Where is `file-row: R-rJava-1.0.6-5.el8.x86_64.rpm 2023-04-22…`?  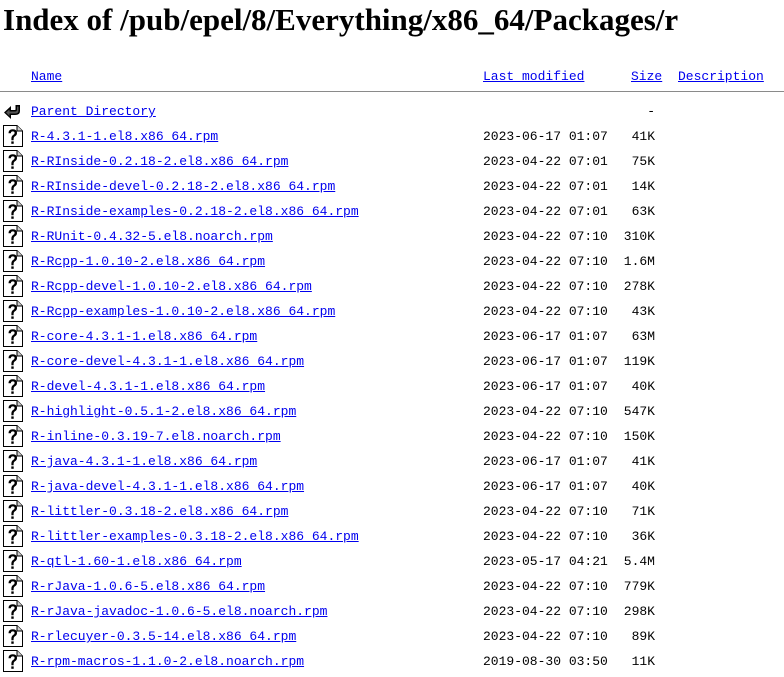 file-row: R-rJava-1.0.6-5.el8.x86_64.rpm 2023-04-22… is located at coordinates (392, 587).